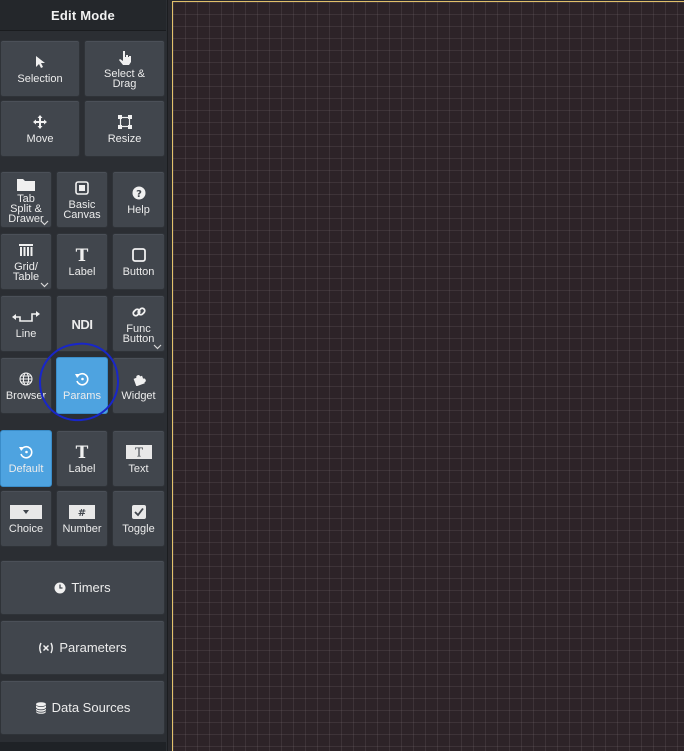 The image size is (684, 751). I want to click on basic-canvas-button: Basic Canvas, so click(82, 199).